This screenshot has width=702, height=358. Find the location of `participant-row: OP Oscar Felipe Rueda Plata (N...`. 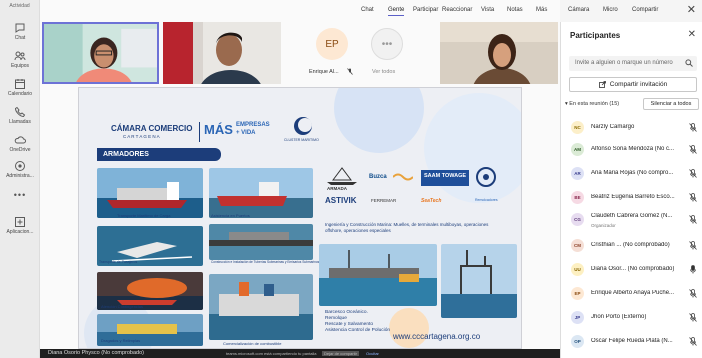

participant-row: OP Oscar Felipe Rueda Plata (N... is located at coordinates (631, 341).